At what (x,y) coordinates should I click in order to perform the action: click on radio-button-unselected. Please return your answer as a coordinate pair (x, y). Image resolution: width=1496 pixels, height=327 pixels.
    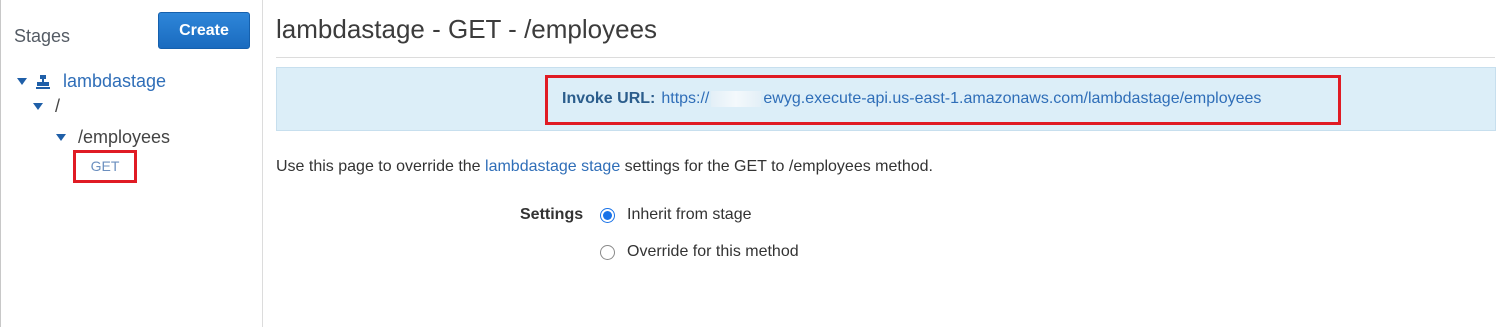
    Looking at the image, I should click on (607, 252).